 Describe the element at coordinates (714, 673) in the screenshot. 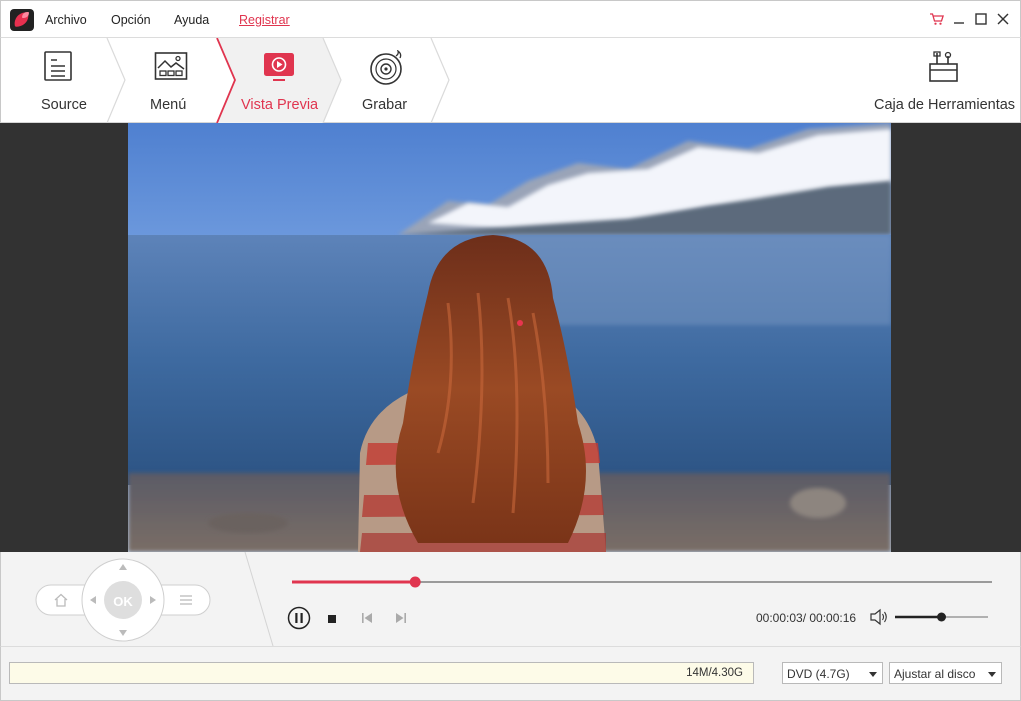

I see `capacity-text: 14M/4.30G` at that location.